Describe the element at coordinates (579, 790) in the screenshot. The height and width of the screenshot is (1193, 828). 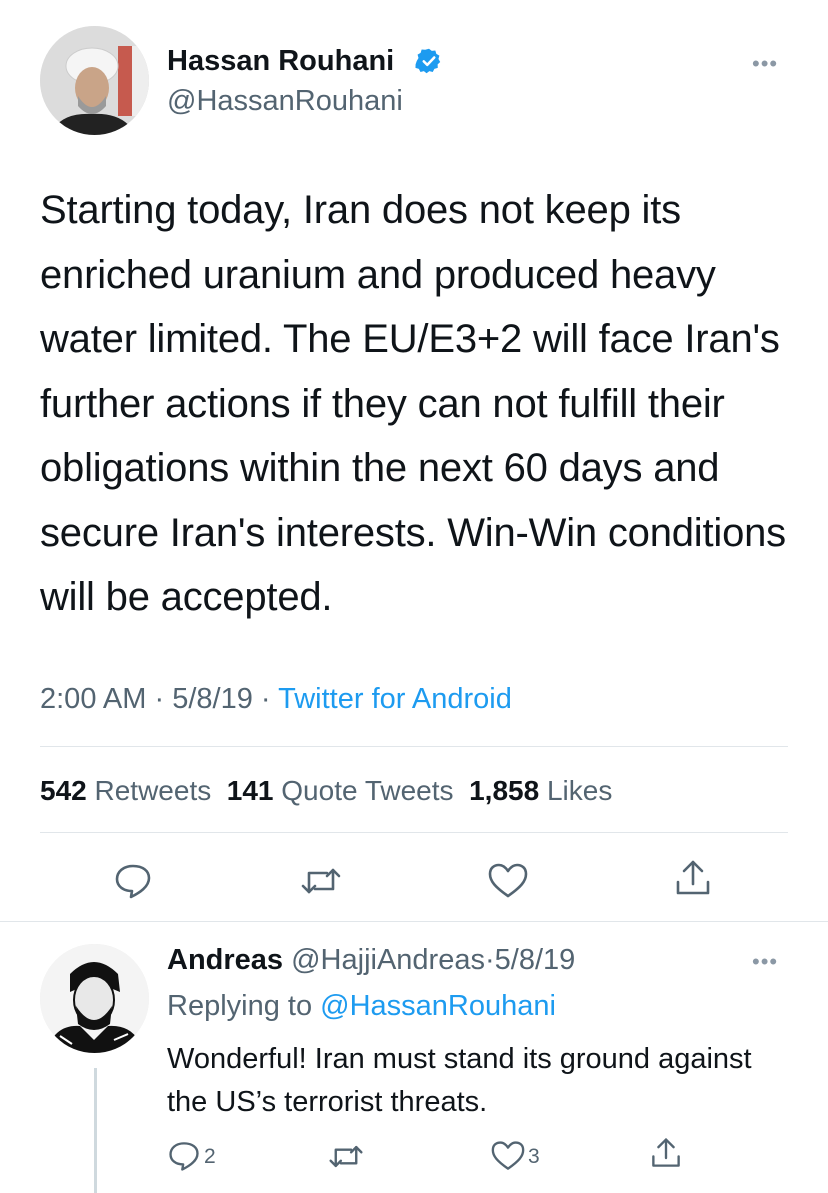
I see `likes-label: Likes` at that location.